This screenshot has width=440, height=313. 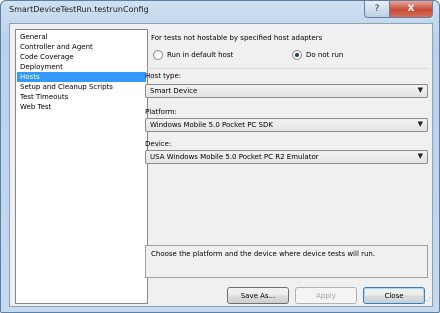 I want to click on nav-item-general: General, so click(x=81, y=37).